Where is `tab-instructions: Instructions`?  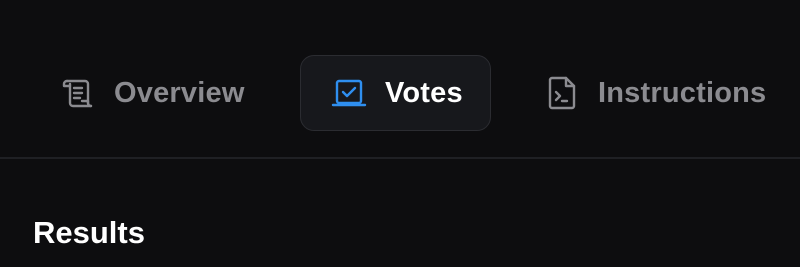 tab-instructions: Instructions is located at coordinates (654, 93).